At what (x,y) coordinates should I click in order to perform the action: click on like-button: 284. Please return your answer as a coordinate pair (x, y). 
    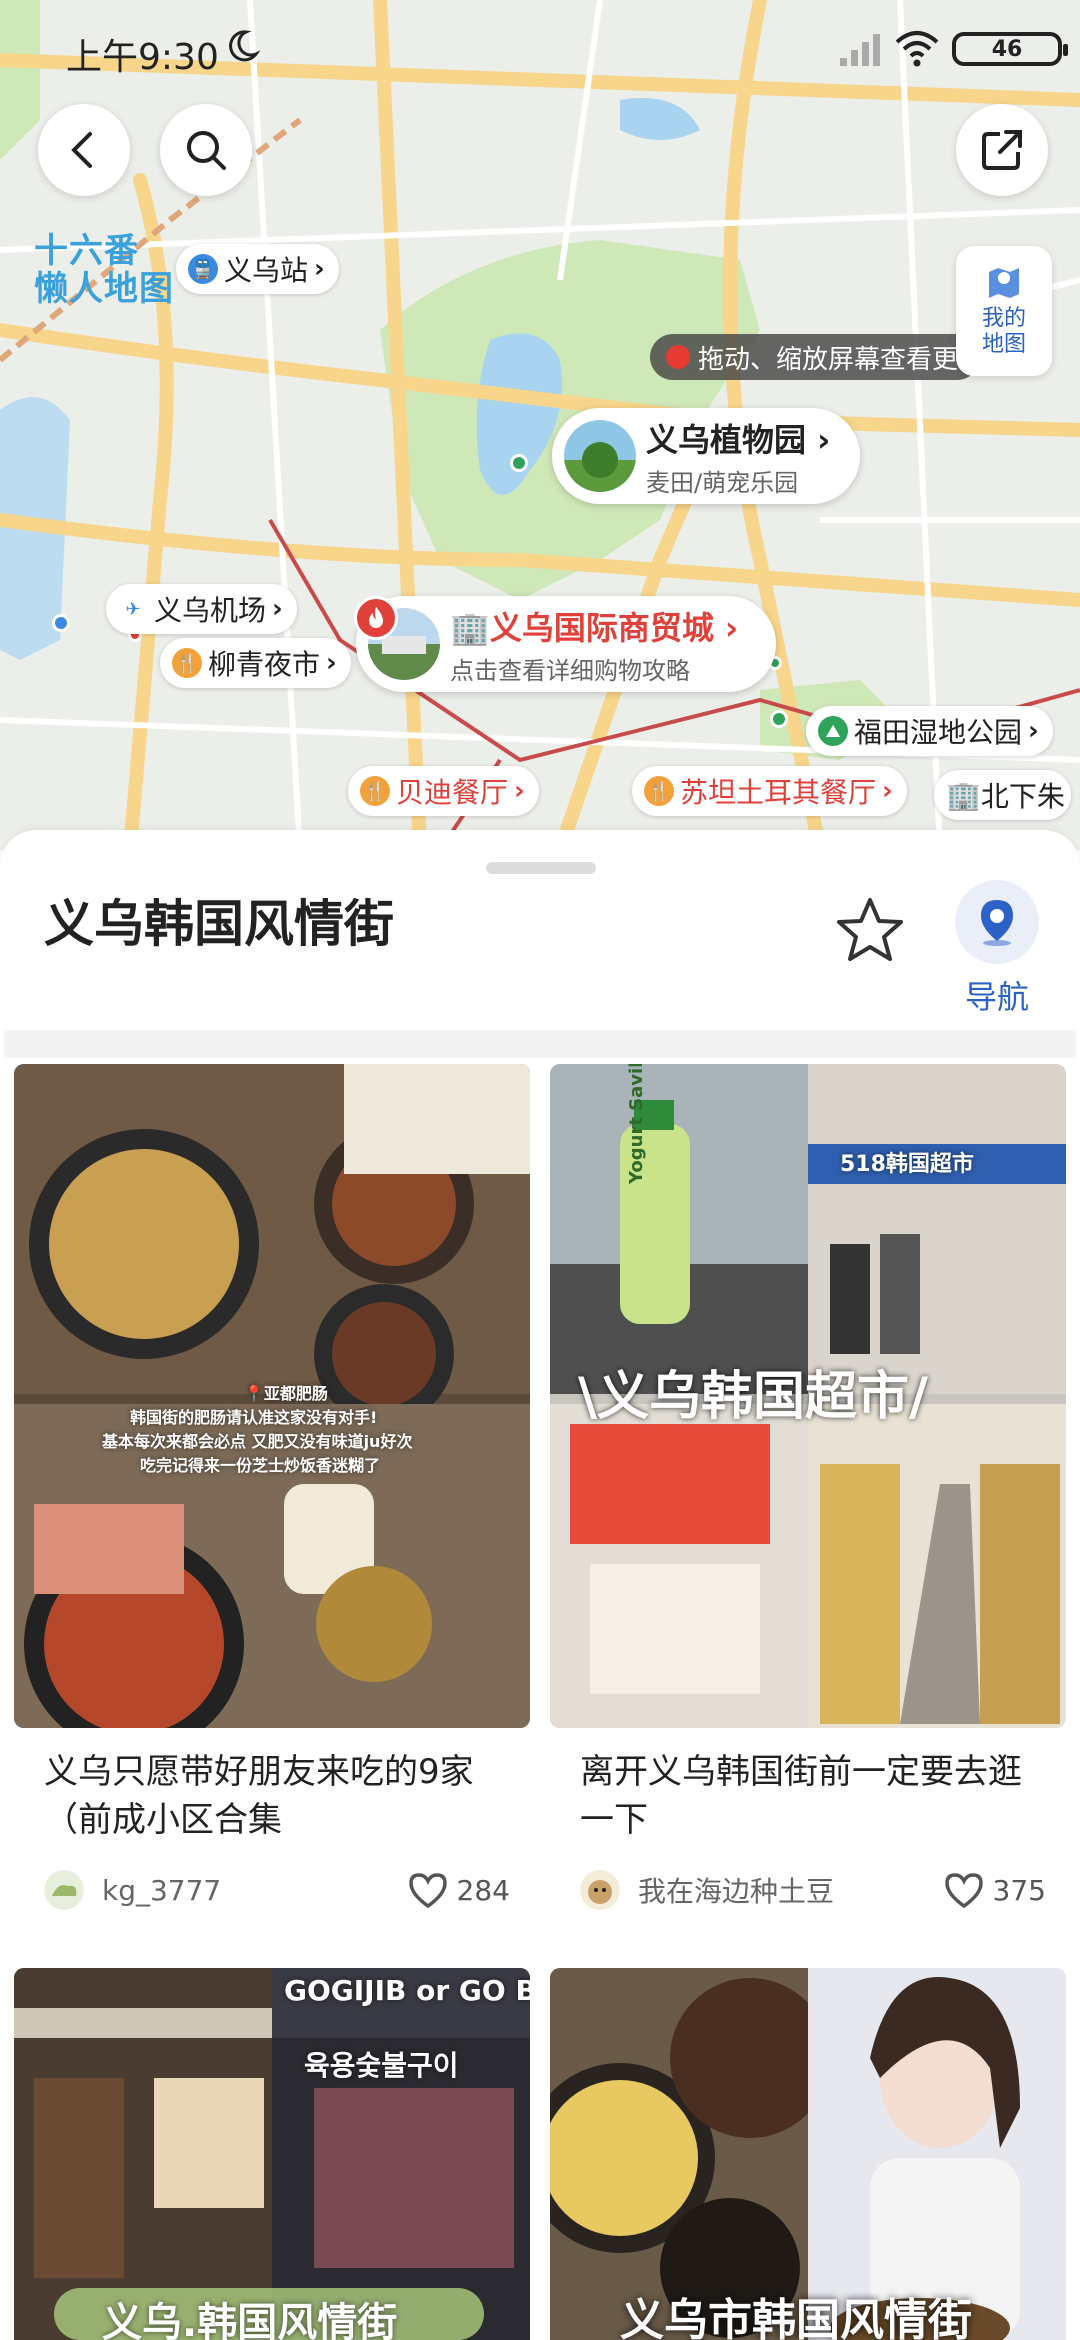
    Looking at the image, I should click on (458, 1890).